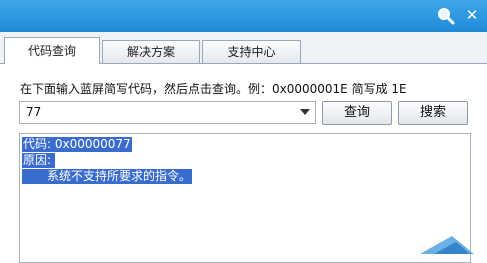 The height and width of the screenshot is (263, 487). I want to click on result-indent-highlight, so click(34, 176).